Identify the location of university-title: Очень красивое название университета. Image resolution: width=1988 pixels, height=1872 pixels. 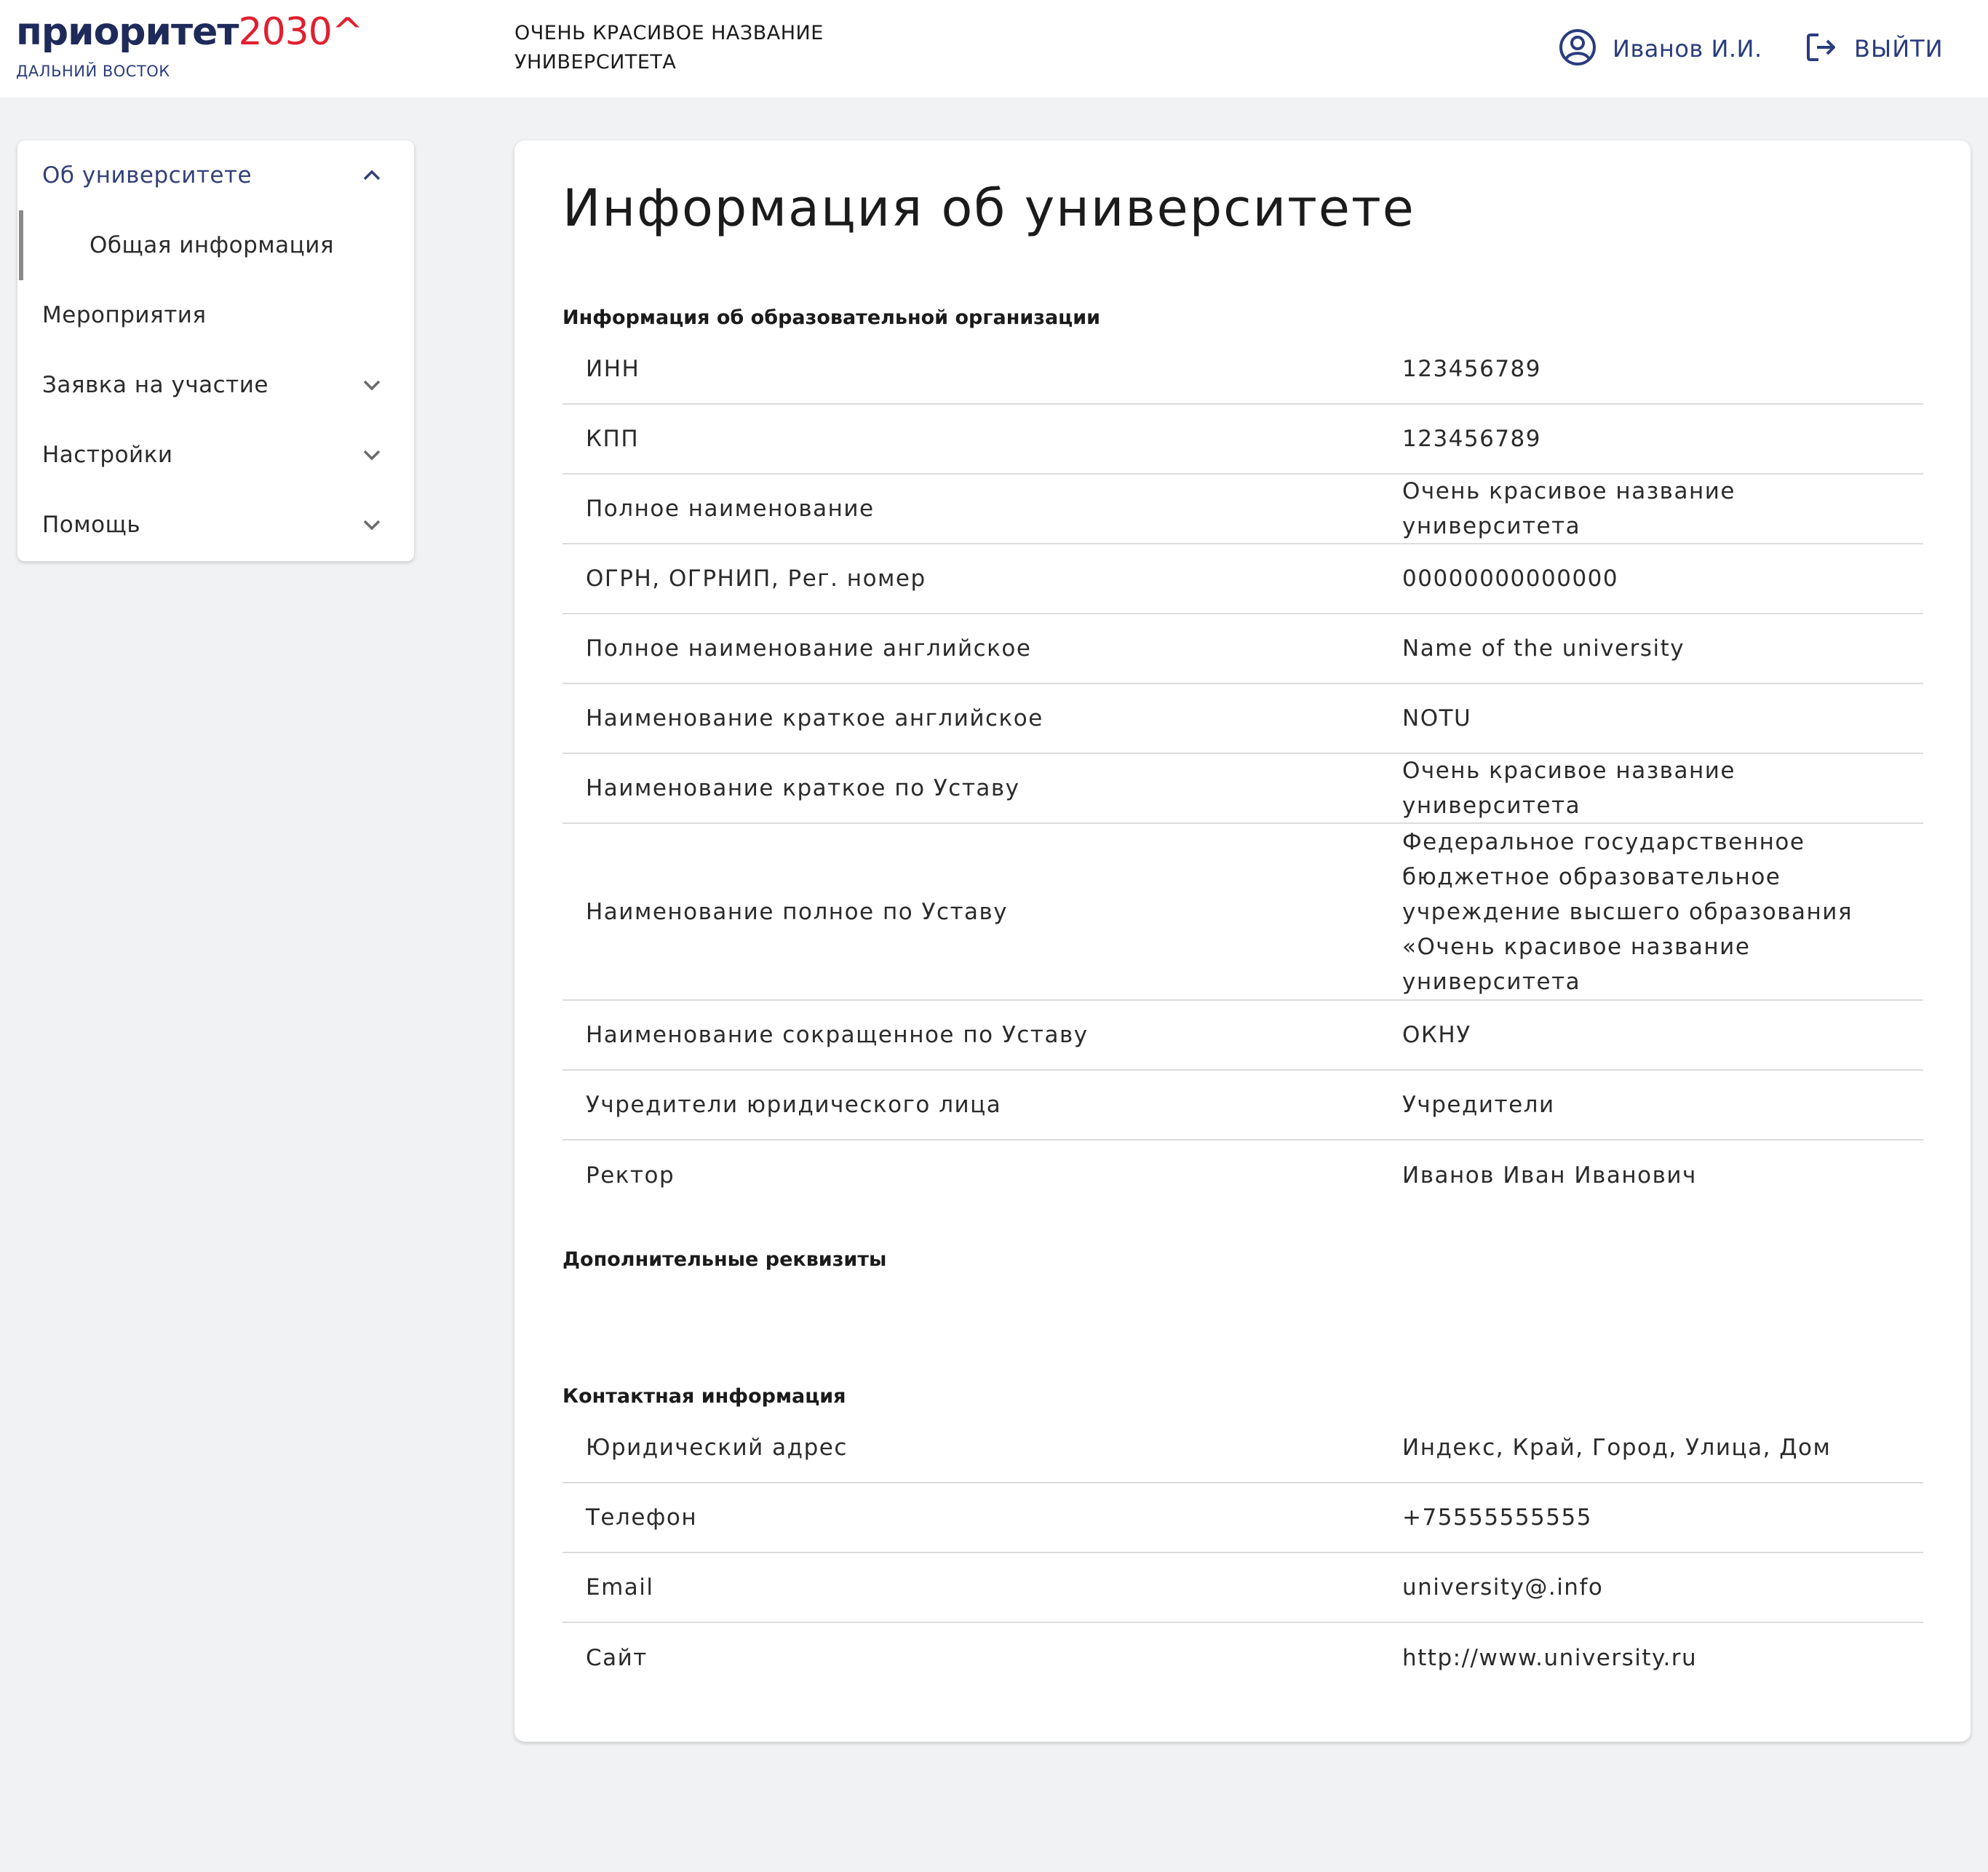
(669, 48).